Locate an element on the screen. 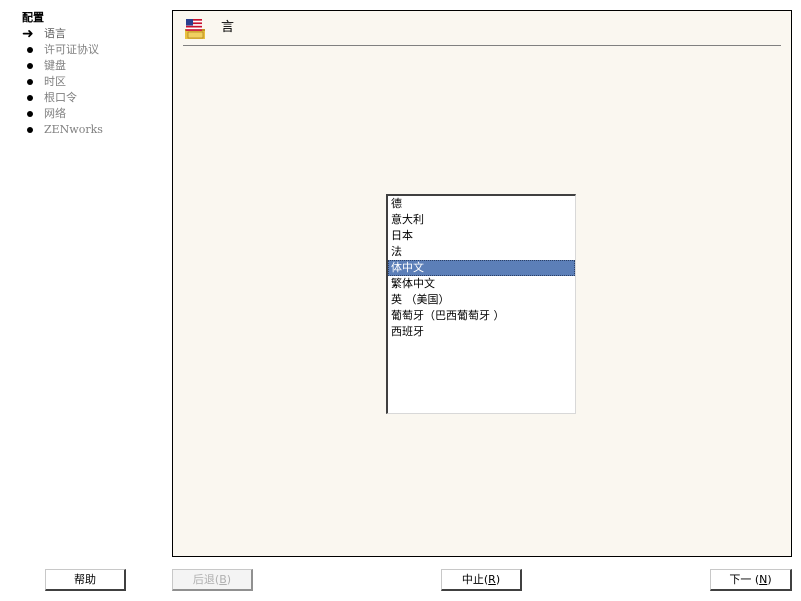 Image resolution: width=801 pixels, height=601 pixels. next-button: 下一 (N) is located at coordinates (751, 580).